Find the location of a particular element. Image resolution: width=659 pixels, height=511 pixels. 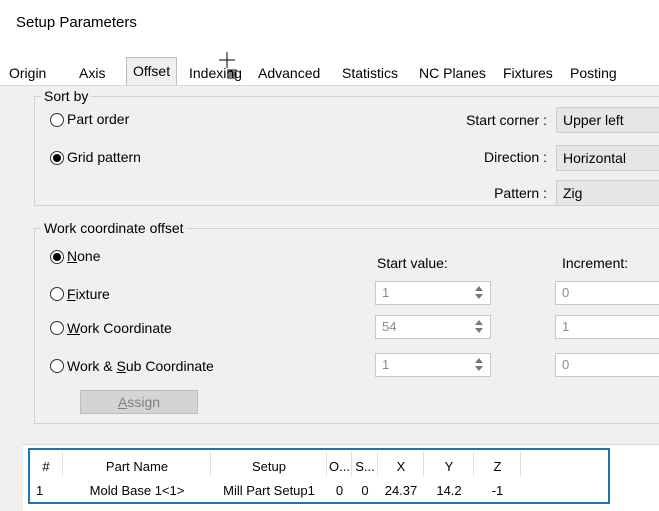

work-coordinate-radio is located at coordinates (57, 328).